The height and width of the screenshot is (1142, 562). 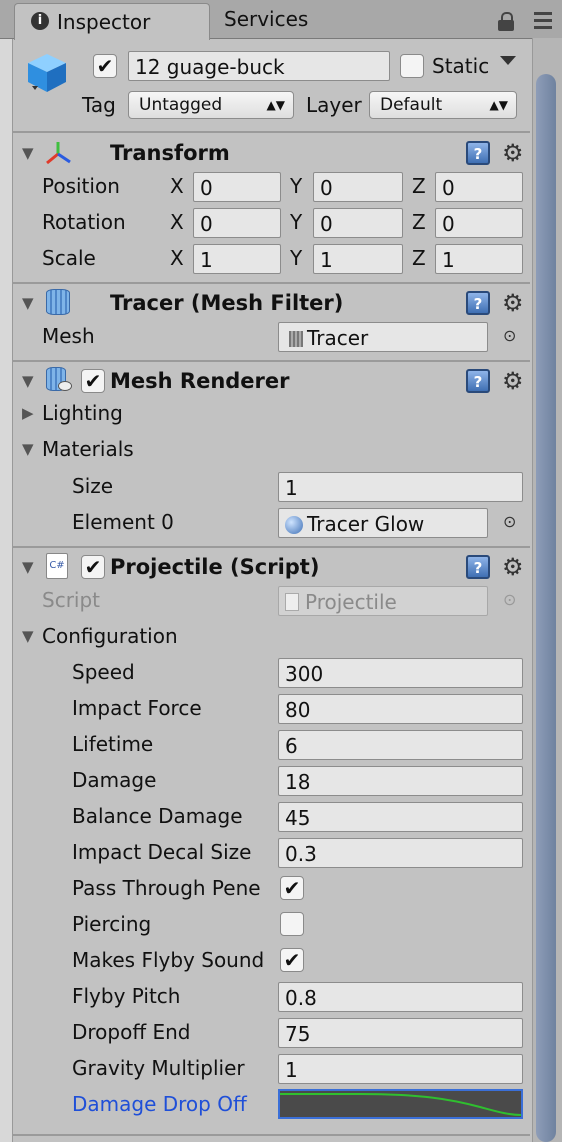 I want to click on tab-services: Services, so click(x=287, y=20).